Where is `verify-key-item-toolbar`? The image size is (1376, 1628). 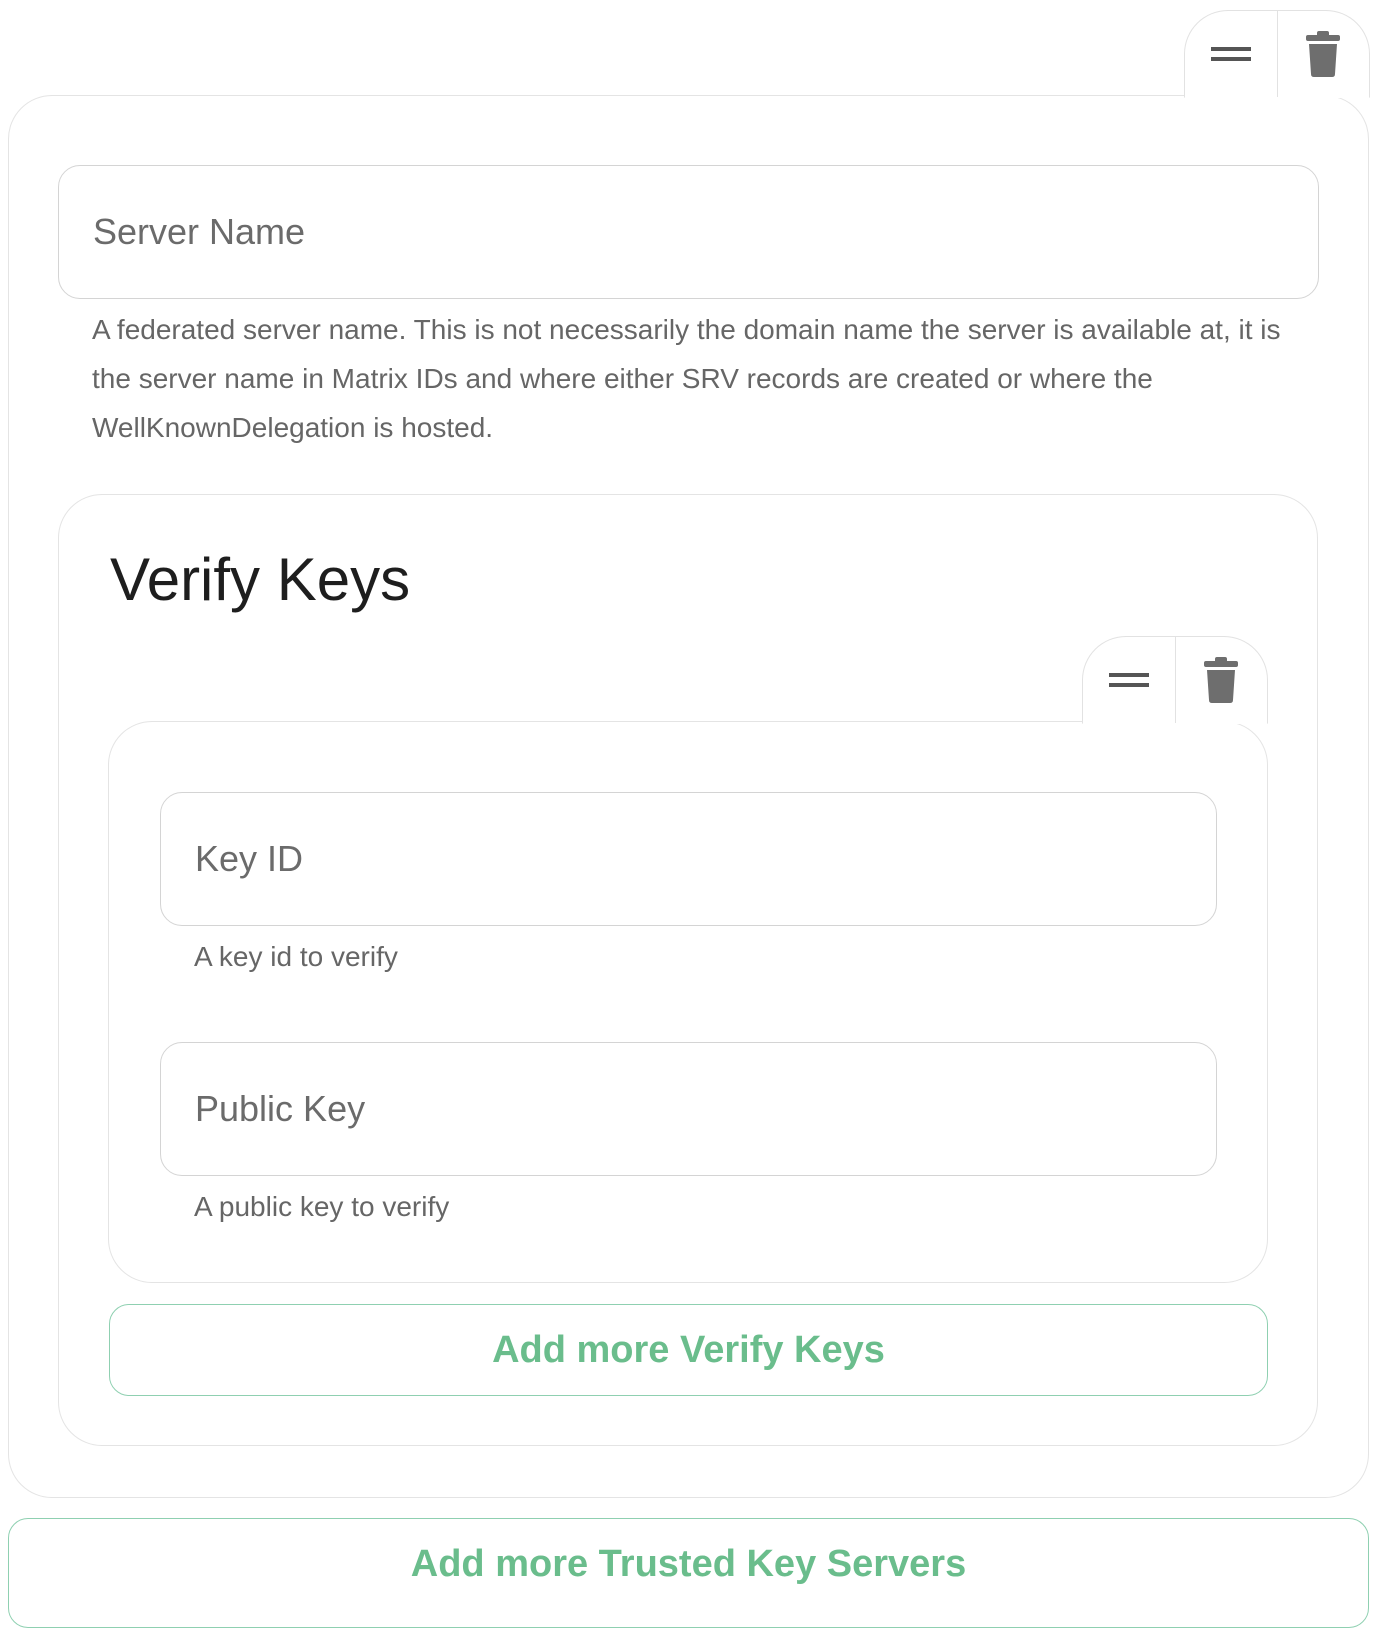 verify-key-item-toolbar is located at coordinates (1175, 680).